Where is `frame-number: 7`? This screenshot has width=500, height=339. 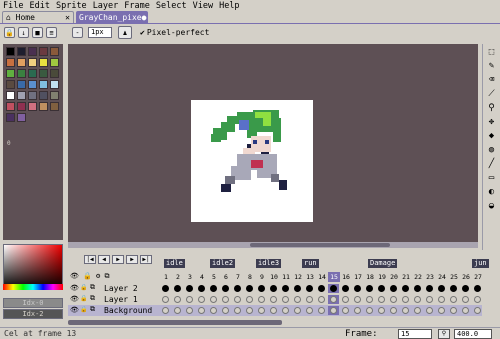
frame-number: 7 is located at coordinates (238, 277).